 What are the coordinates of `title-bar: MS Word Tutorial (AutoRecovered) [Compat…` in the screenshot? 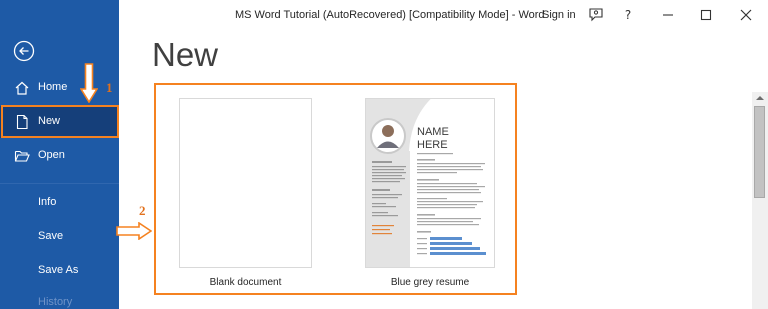 It's located at (443, 16).